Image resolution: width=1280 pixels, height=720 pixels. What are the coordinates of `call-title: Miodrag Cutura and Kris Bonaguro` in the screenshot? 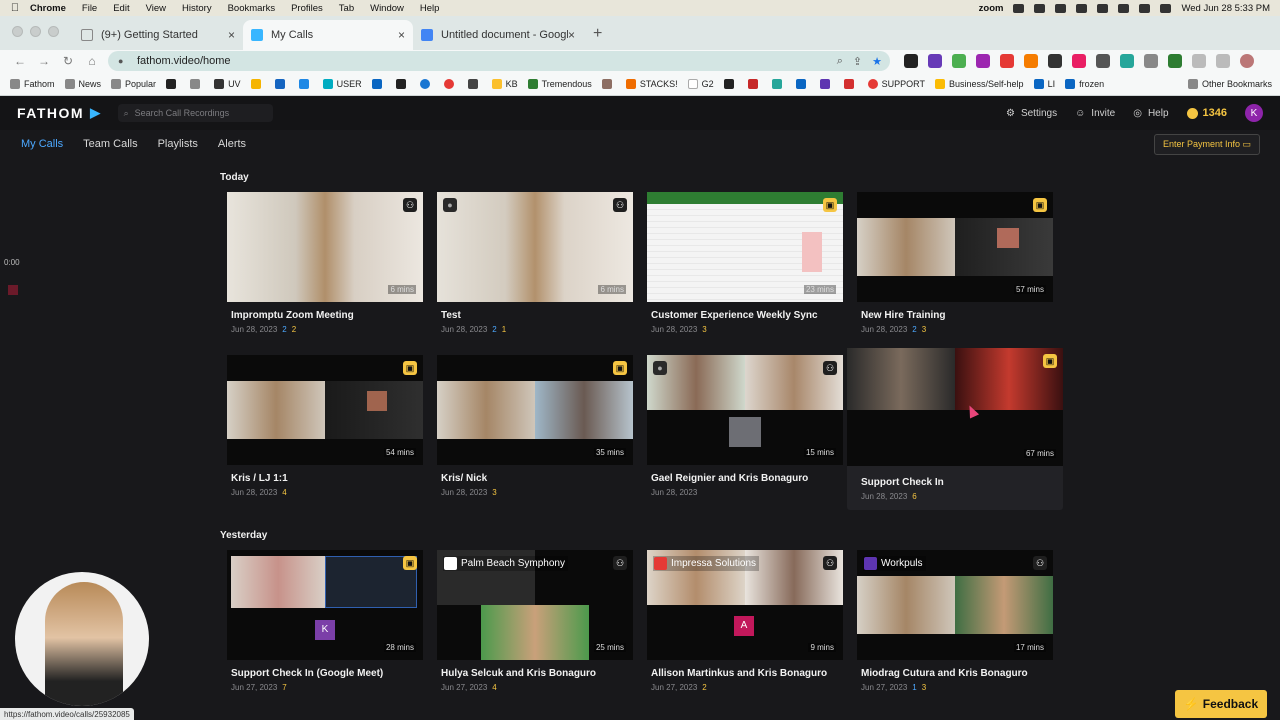 It's located at (957, 673).